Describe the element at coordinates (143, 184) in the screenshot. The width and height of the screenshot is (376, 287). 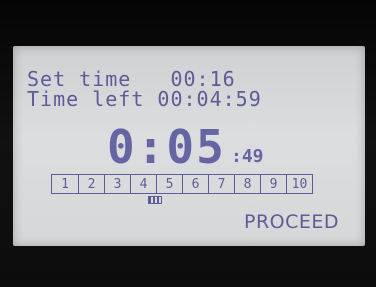
I see `step-4: 4` at that location.